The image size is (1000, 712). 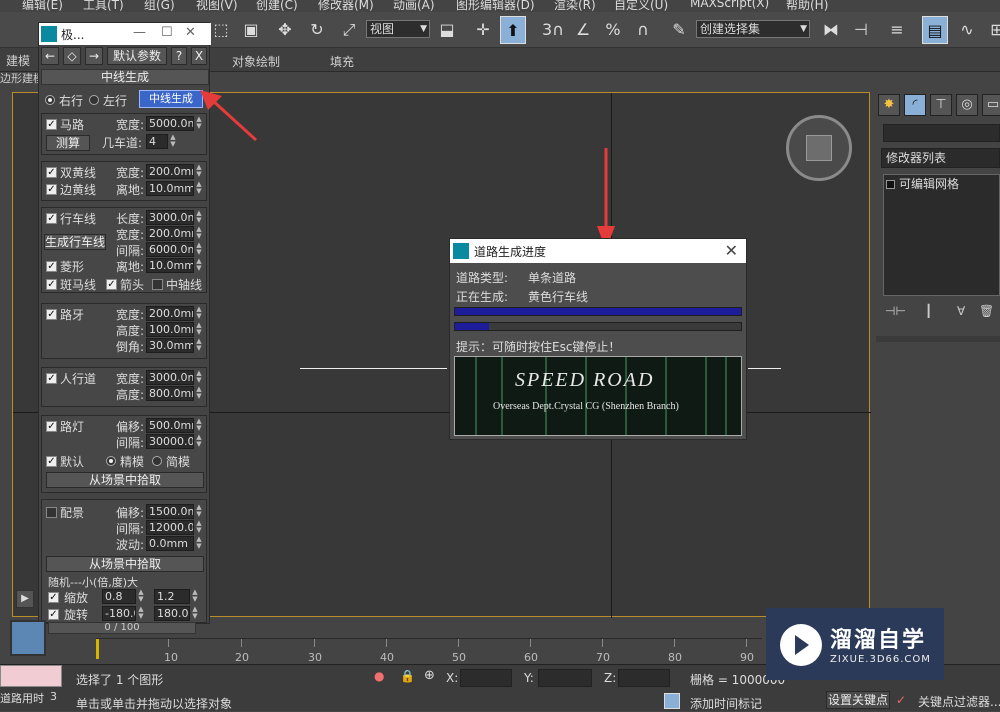 I want to click on menu-edit: 编辑(E), so click(x=42, y=6).